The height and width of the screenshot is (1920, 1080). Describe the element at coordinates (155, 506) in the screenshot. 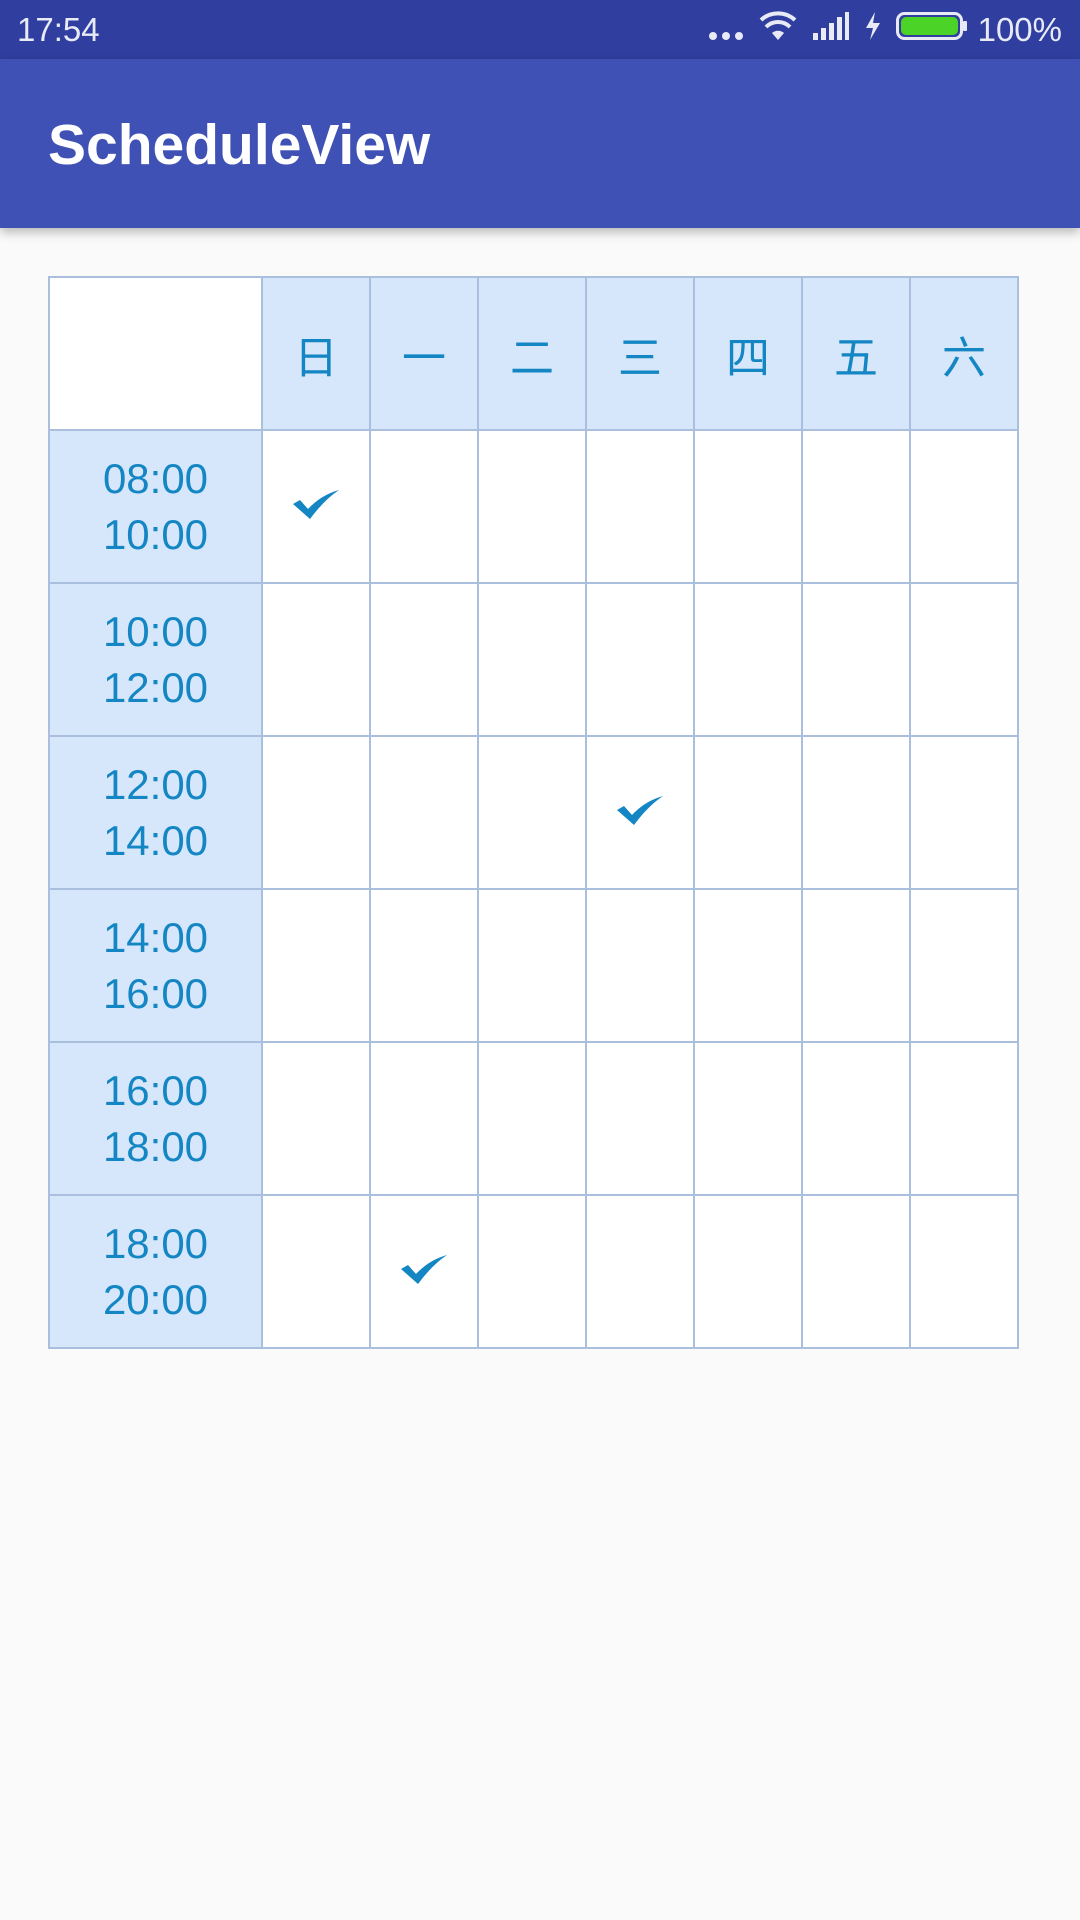

I see `time-slot-label: 08:00 10:00` at that location.